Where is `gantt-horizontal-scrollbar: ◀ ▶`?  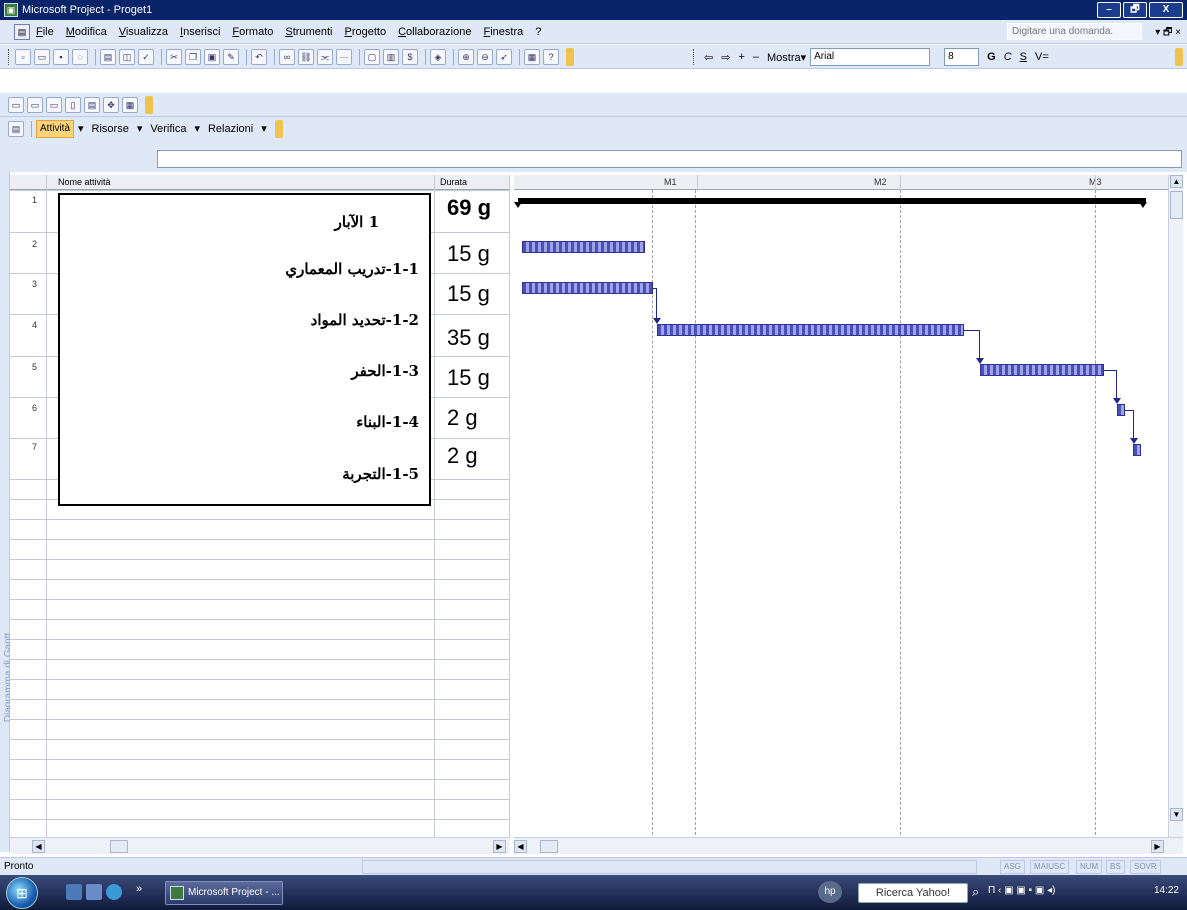 gantt-horizontal-scrollbar: ◀ ▶ is located at coordinates (848, 845).